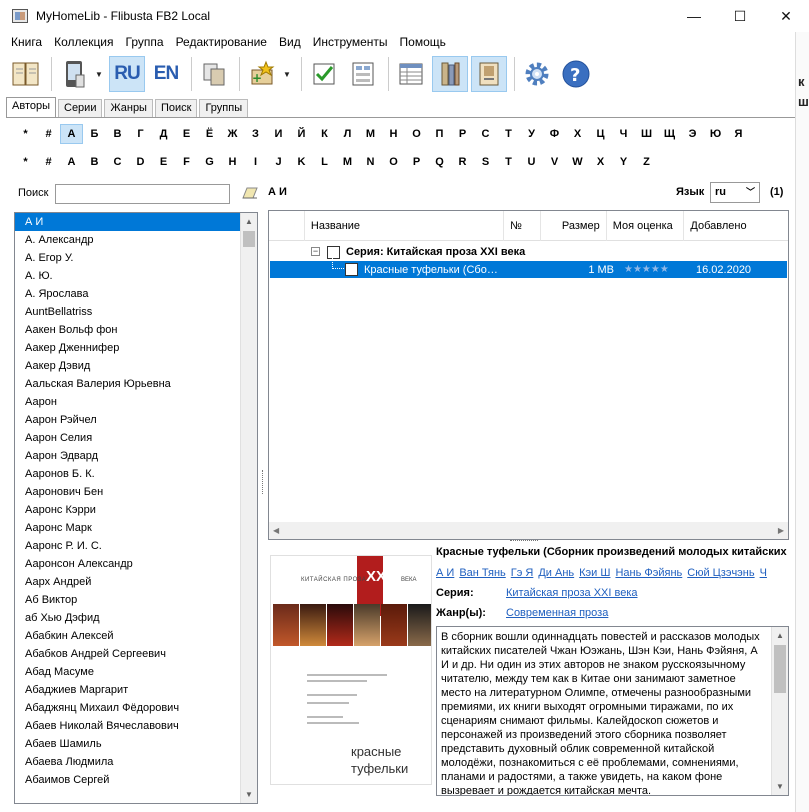 This screenshot has width=809, height=812. Describe the element at coordinates (439, 162) in the screenshot. I see `alphabet-letter: Q` at that location.